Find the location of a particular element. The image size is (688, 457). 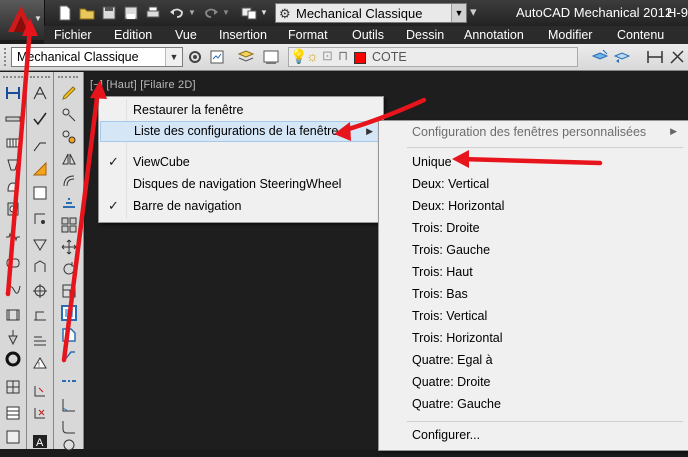

config-item-deux-horizontal: Deux: Horizontal is located at coordinates (533, 207).